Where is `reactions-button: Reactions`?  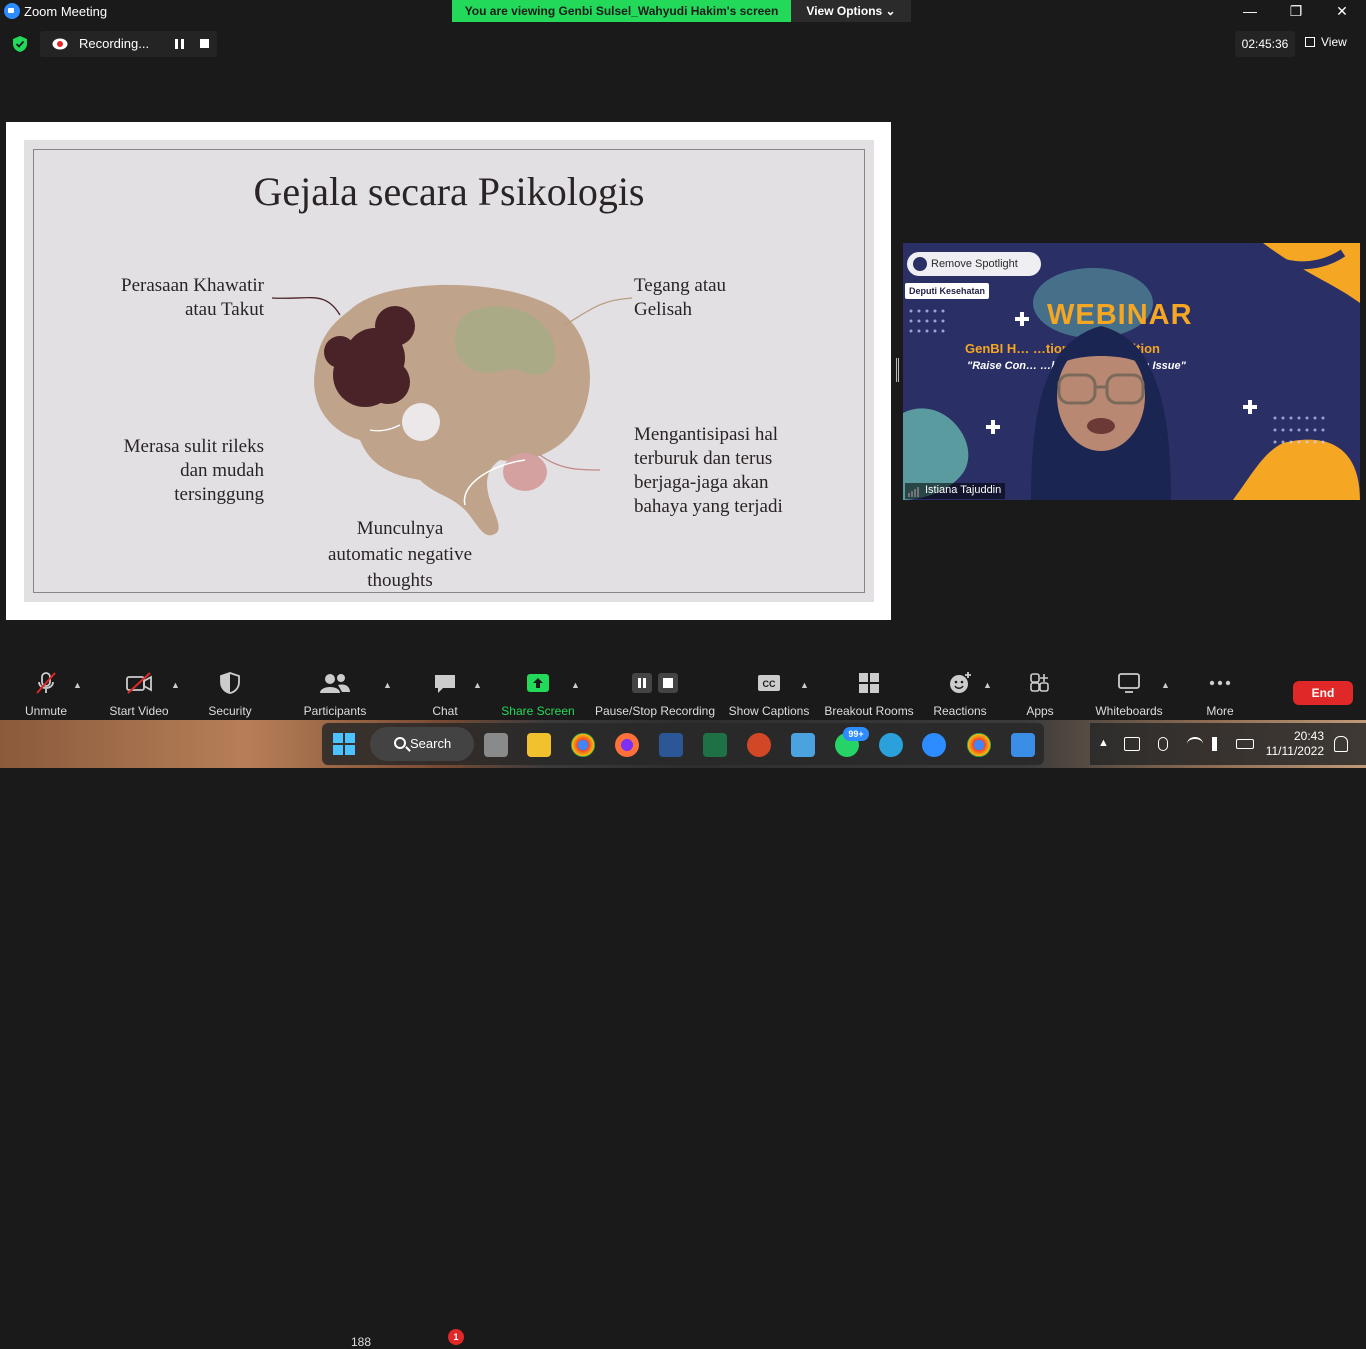 reactions-button: Reactions is located at coordinates (960, 695).